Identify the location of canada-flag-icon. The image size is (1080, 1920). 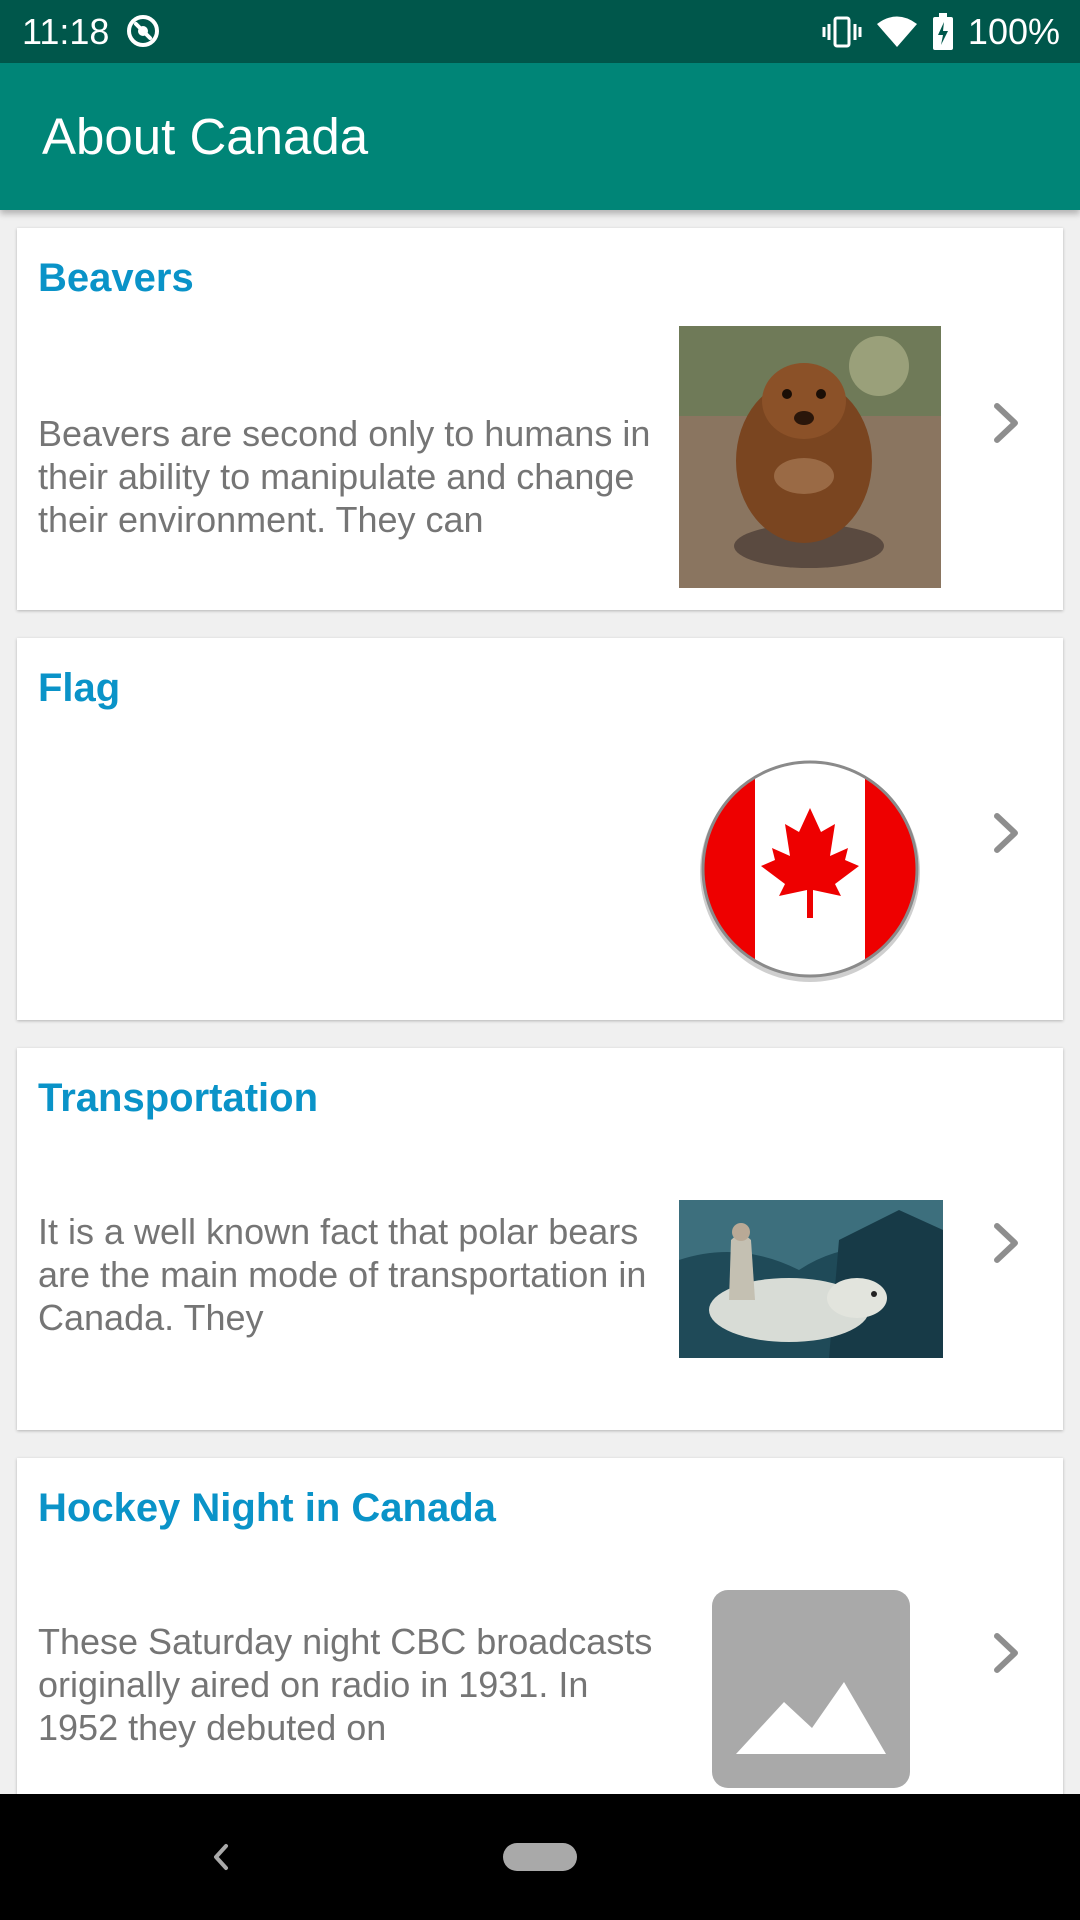
(810, 871).